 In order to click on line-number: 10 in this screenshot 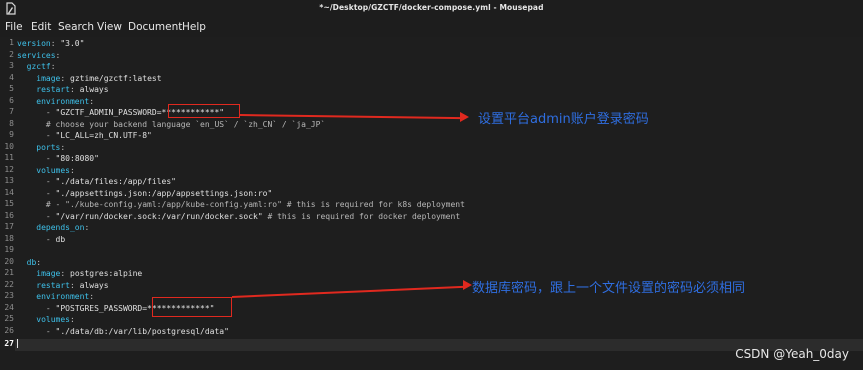, I will do `click(9, 146)`.